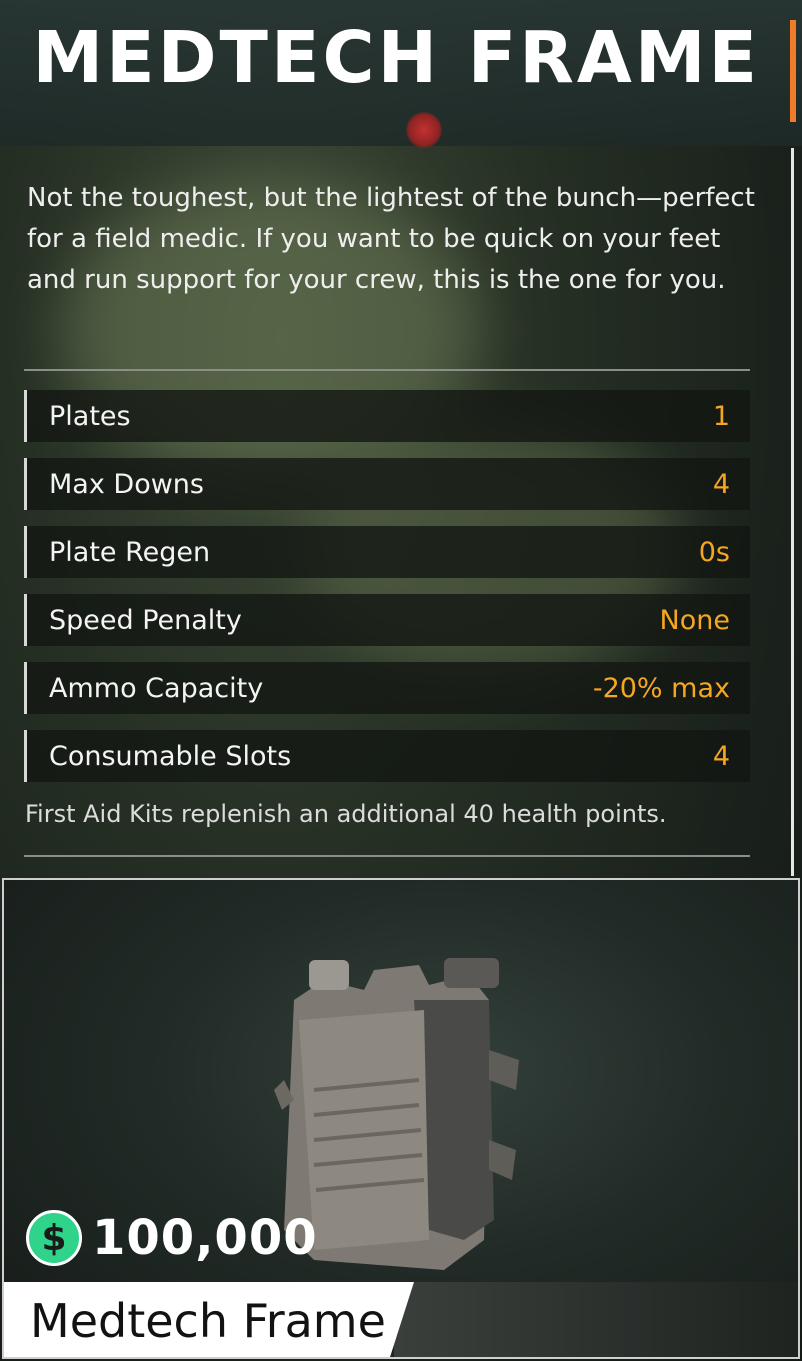 Image resolution: width=802 pixels, height=1361 pixels. What do you see at coordinates (387, 856) in the screenshot?
I see `divider-bottom` at bounding box center [387, 856].